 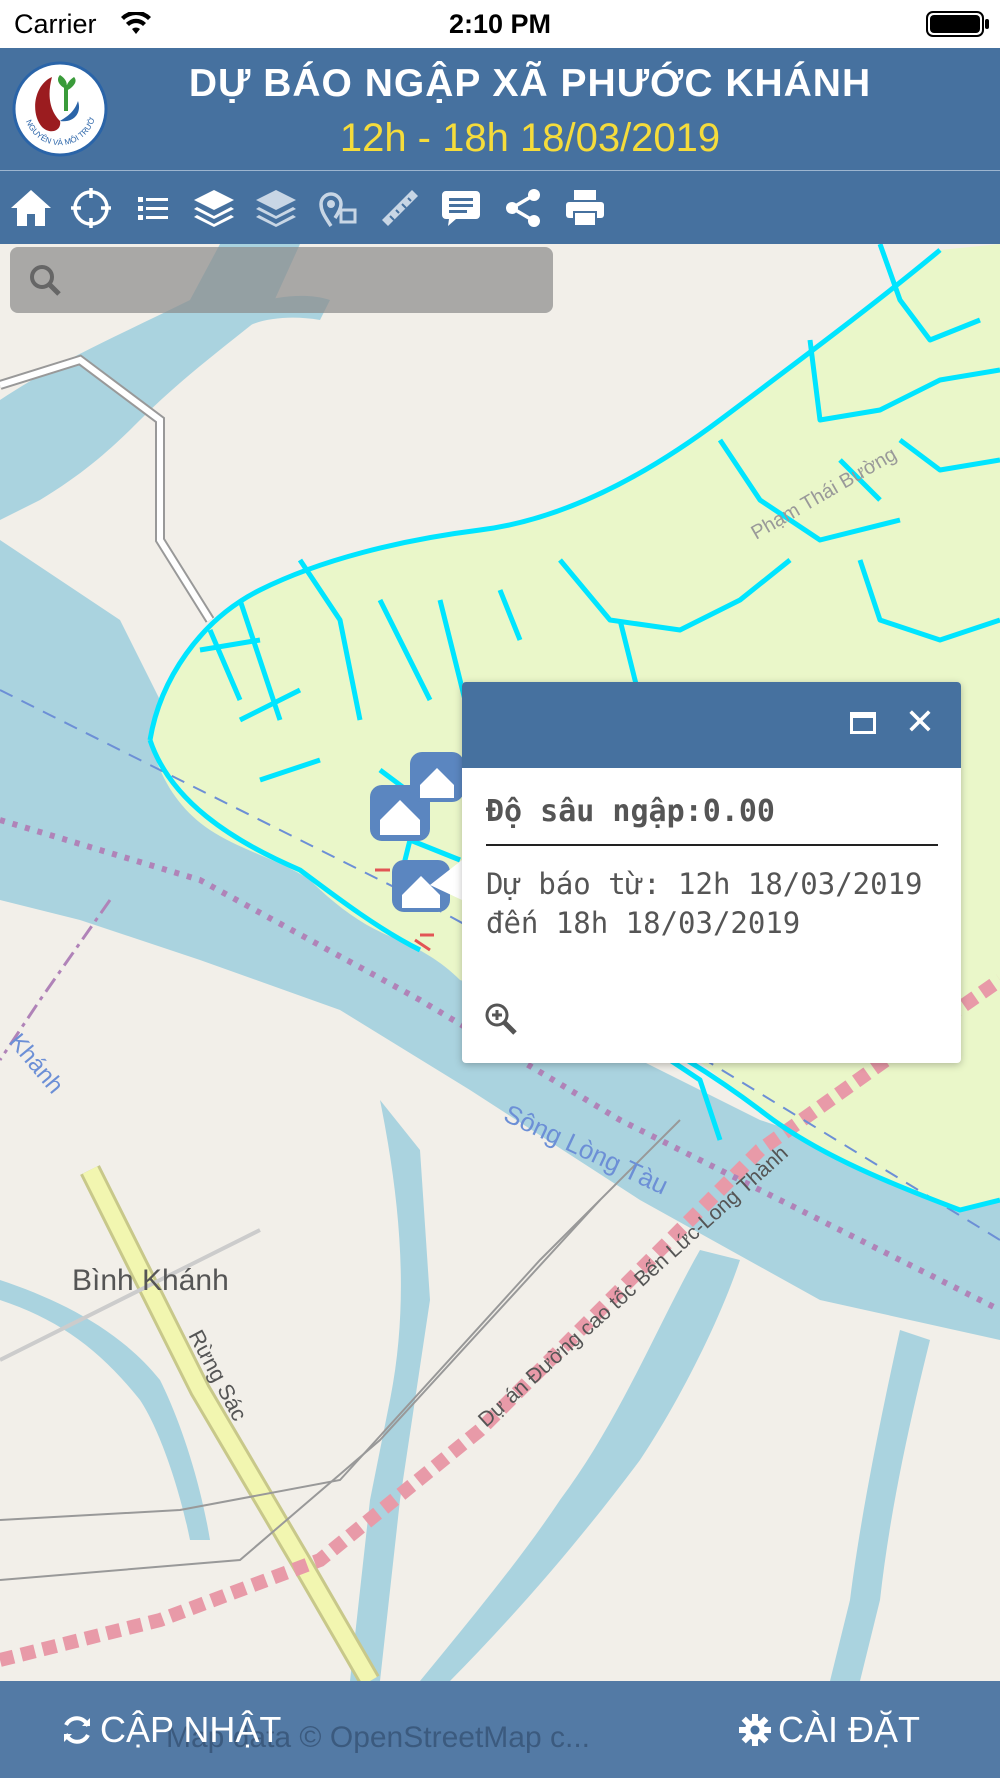 I want to click on search-bar, so click(x=281, y=280).